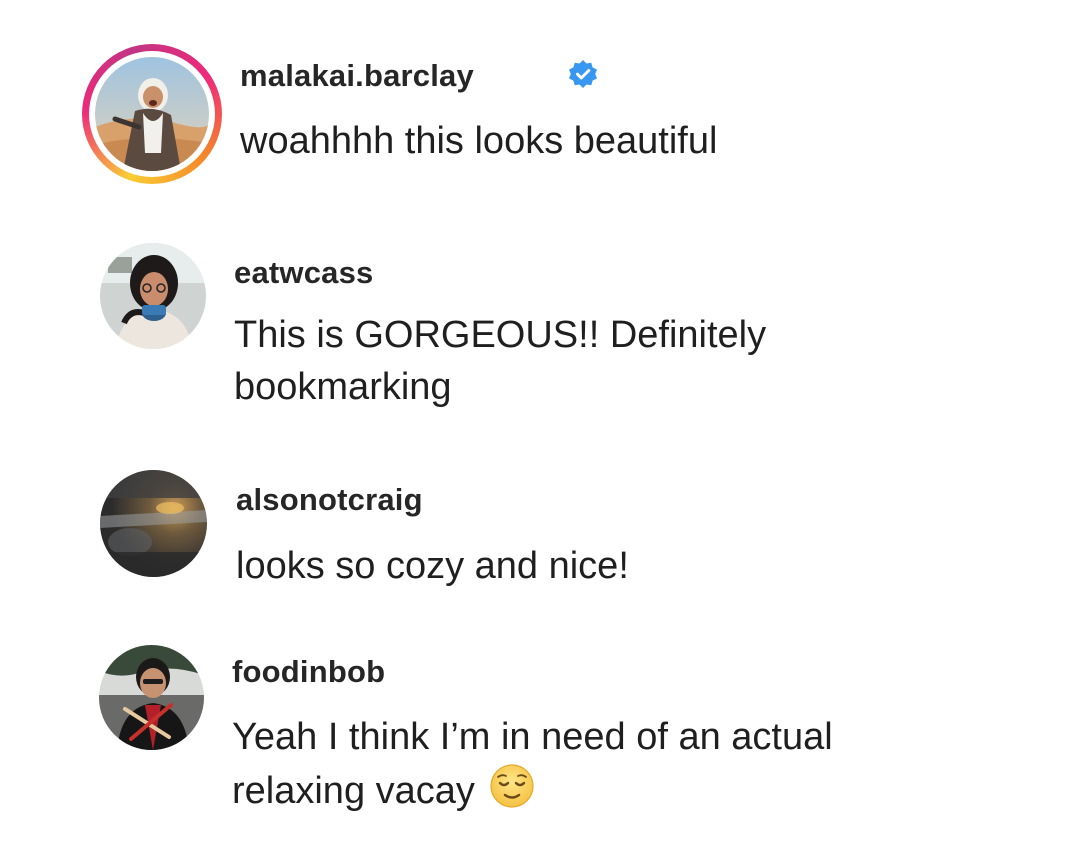 This screenshot has height=861, width=1079. Describe the element at coordinates (512, 786) in the screenshot. I see `relieved-face-emoji-icon` at that location.